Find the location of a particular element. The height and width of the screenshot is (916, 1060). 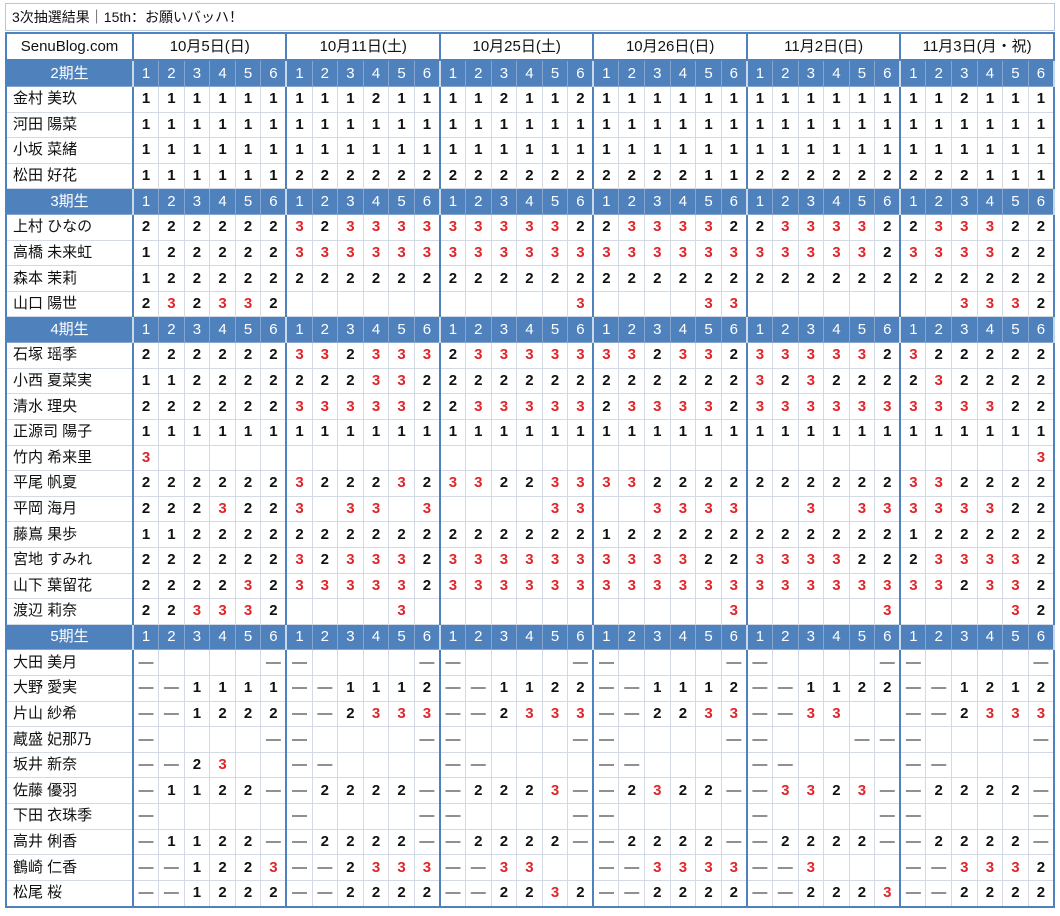

slot-number: 6 is located at coordinates (274, 73).